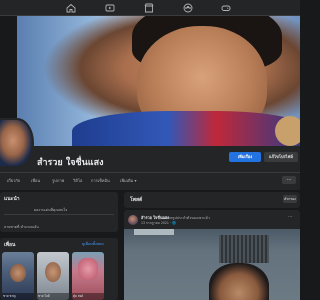  Describe the element at coordinates (212, 200) in the screenshot. I see `posts-header-card` at that location.